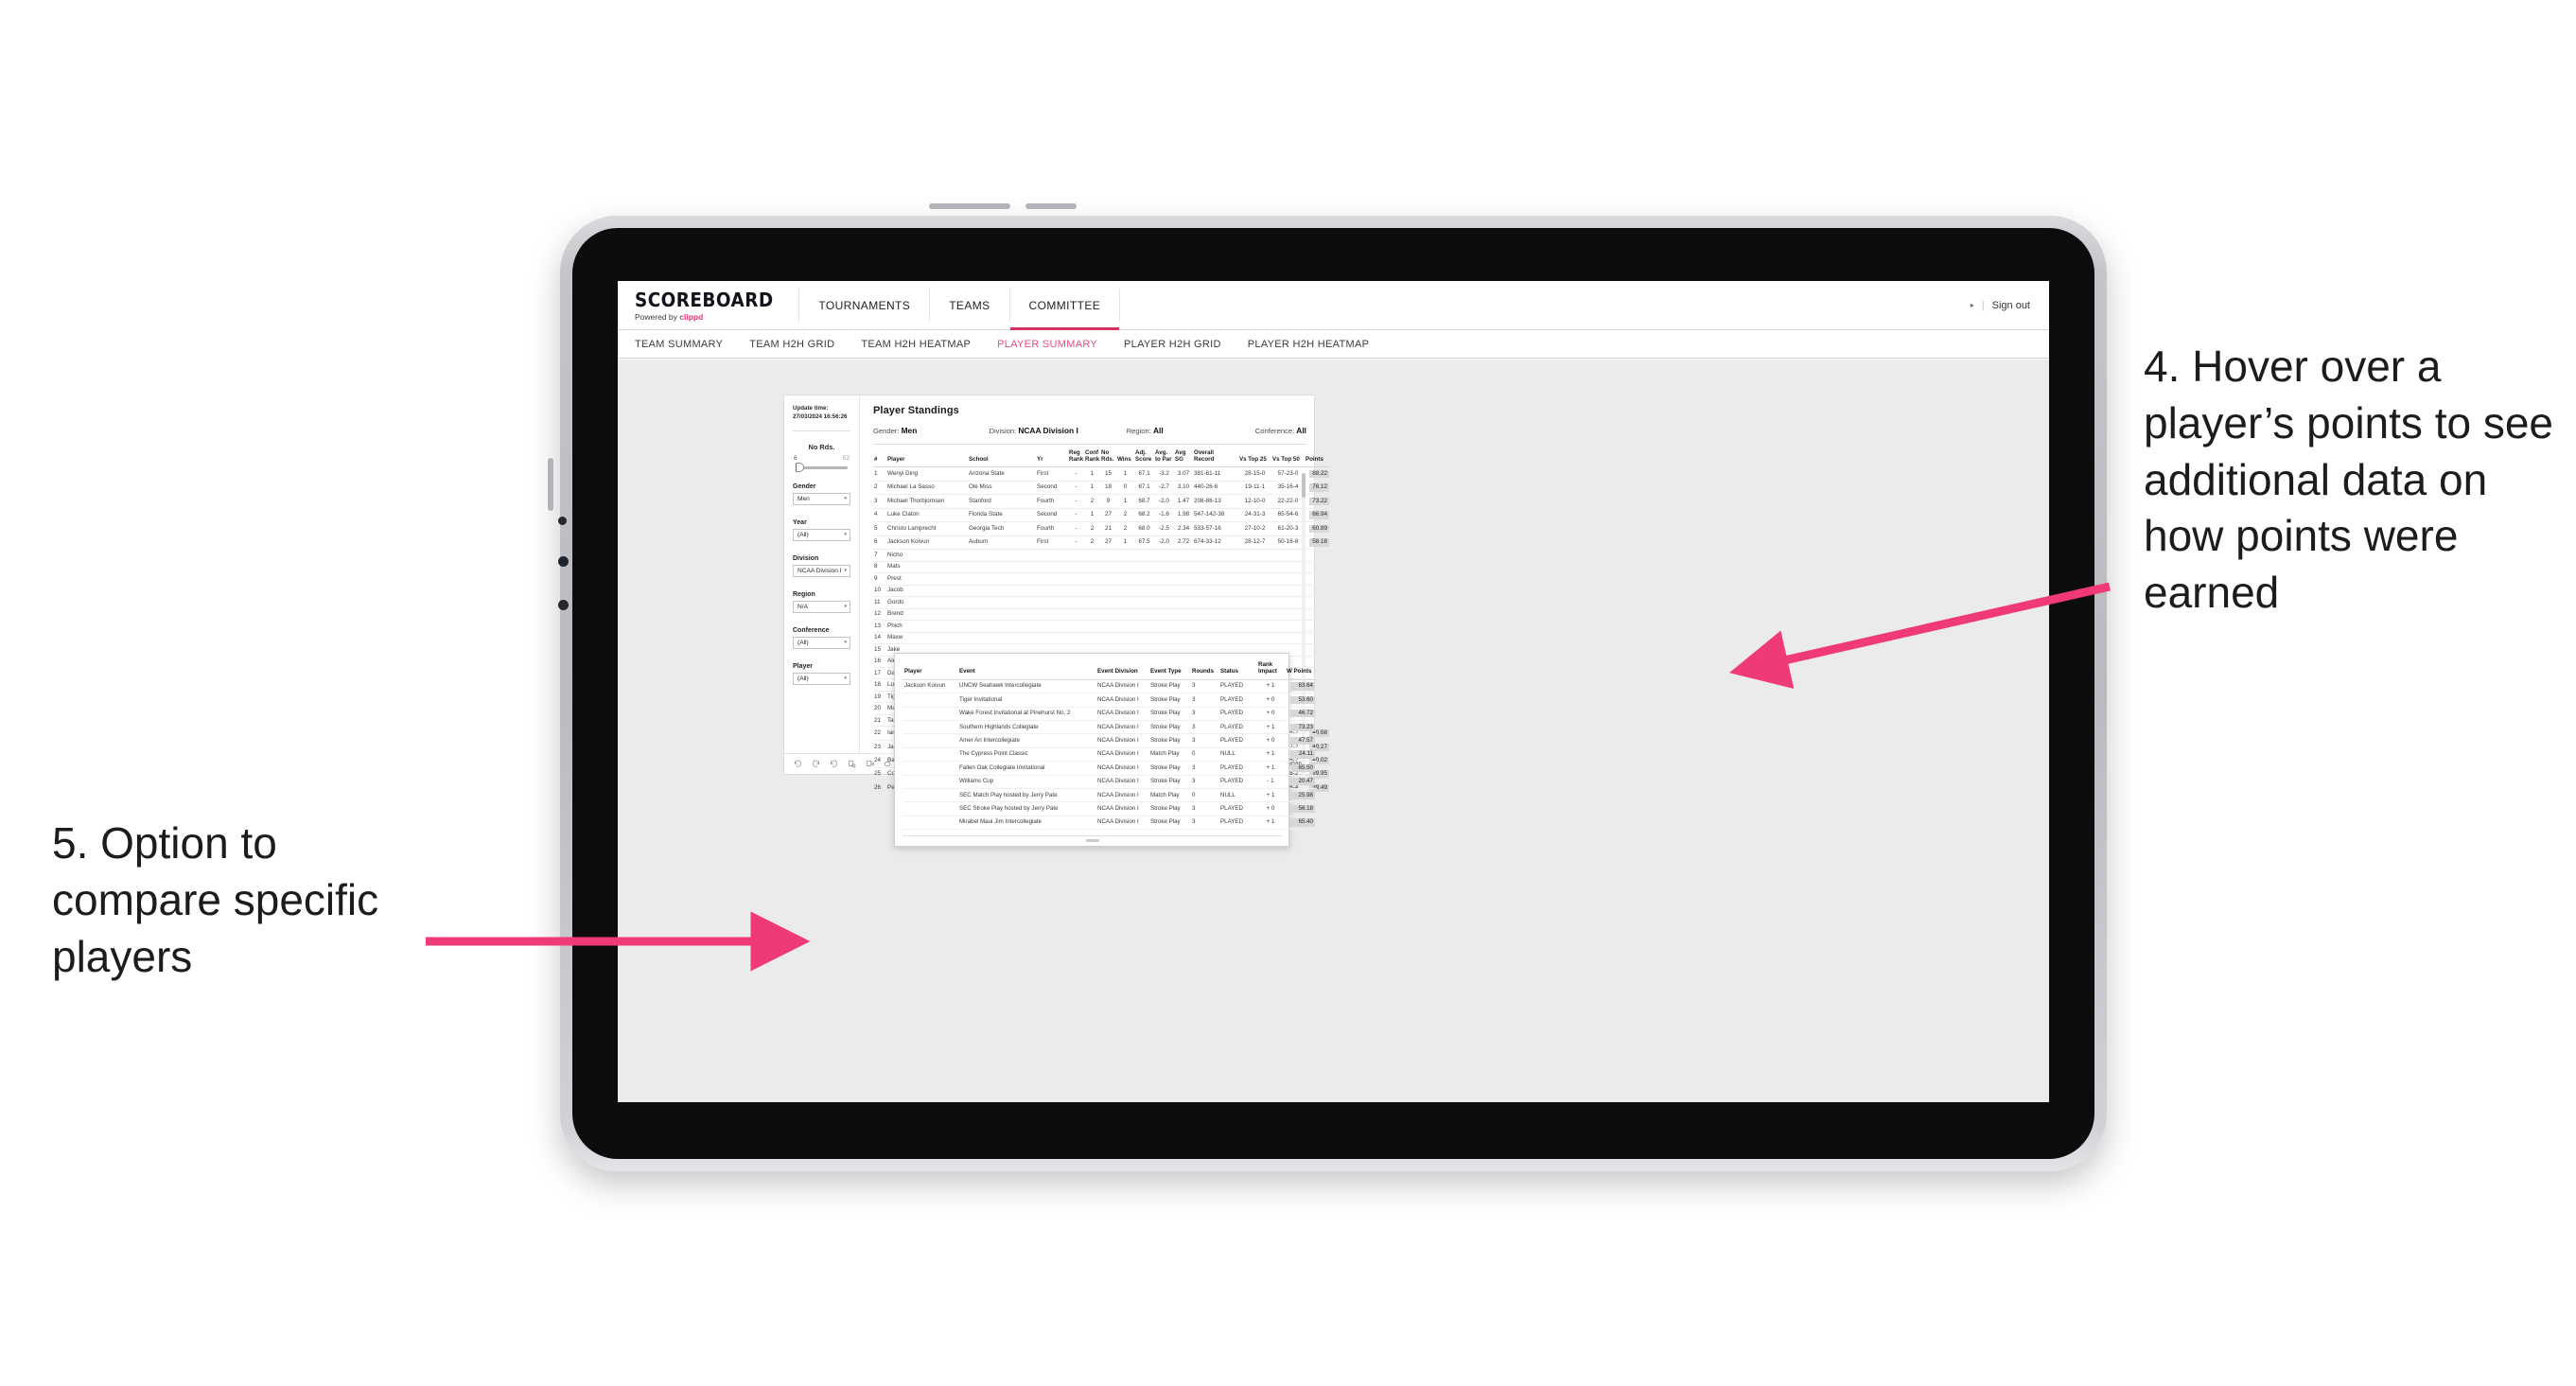  I want to click on cell-points: 66.94, so click(1317, 515).